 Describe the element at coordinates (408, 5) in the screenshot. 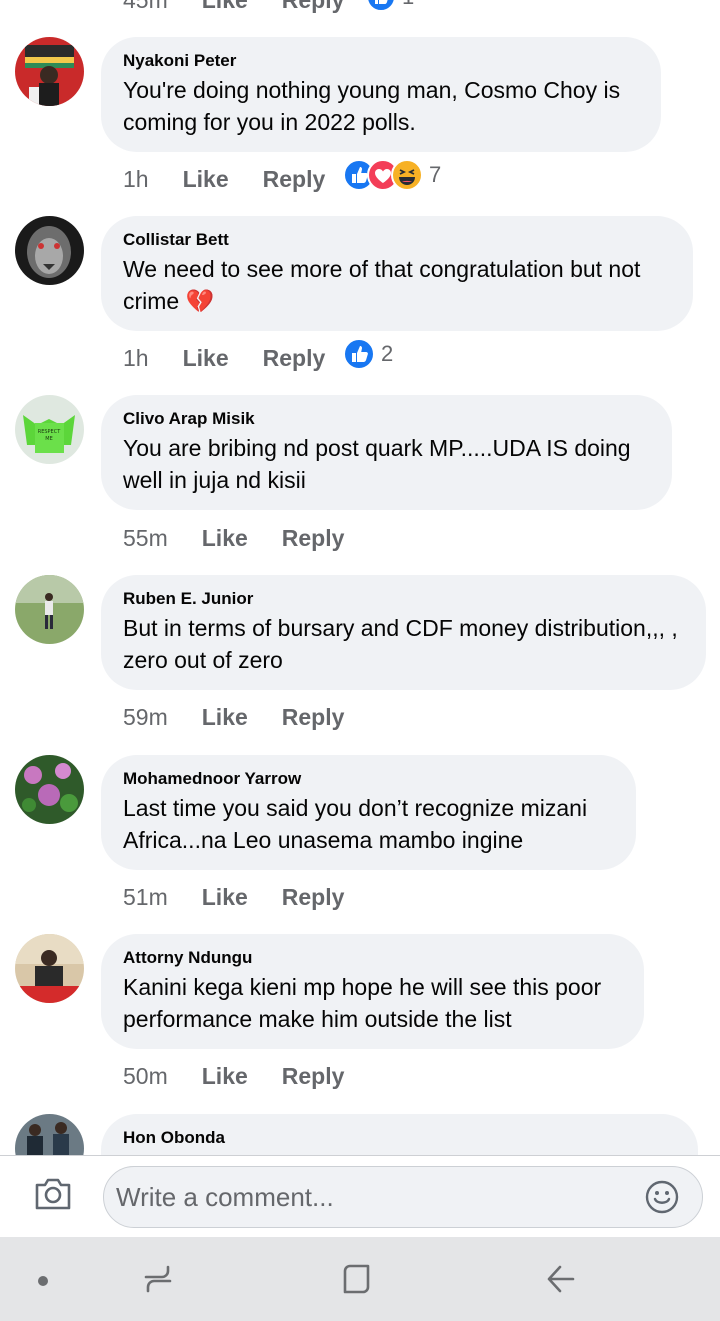

I see `reaction-count: 1` at that location.